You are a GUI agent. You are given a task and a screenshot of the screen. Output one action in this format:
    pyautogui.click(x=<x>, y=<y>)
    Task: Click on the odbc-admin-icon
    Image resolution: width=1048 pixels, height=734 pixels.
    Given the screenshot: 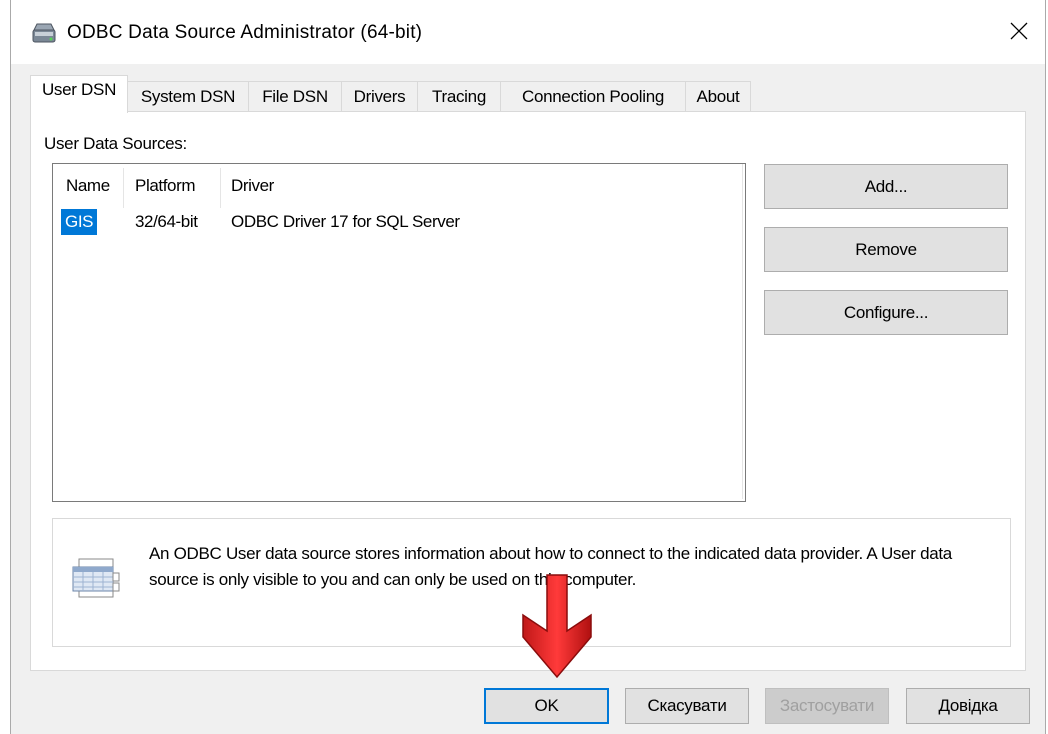 What is the action you would take?
    pyautogui.click(x=44, y=33)
    